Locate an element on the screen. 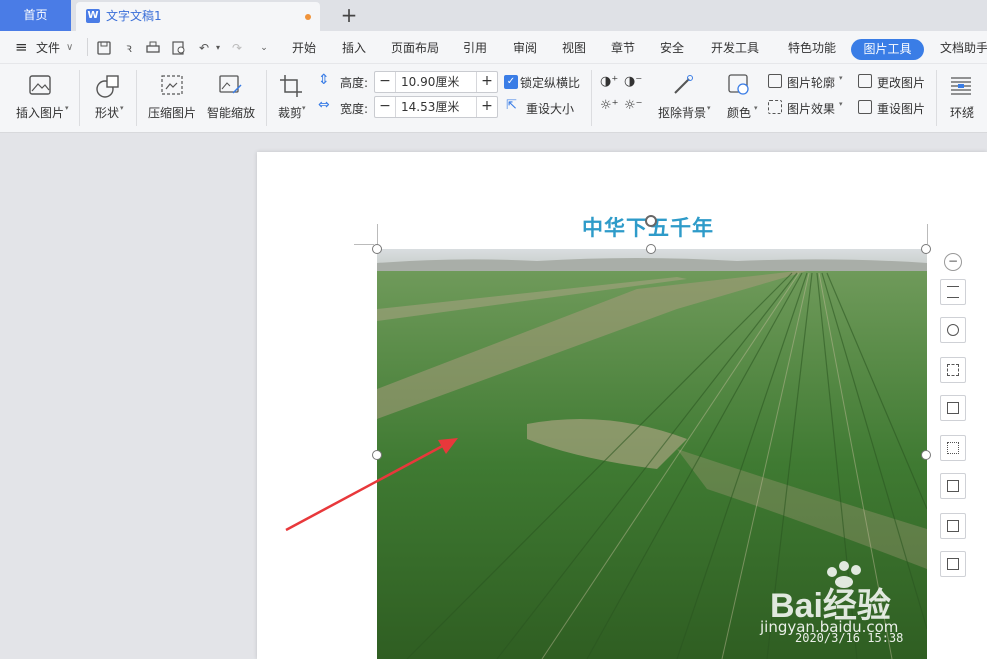  picture-icon is located at coordinates (40, 85).